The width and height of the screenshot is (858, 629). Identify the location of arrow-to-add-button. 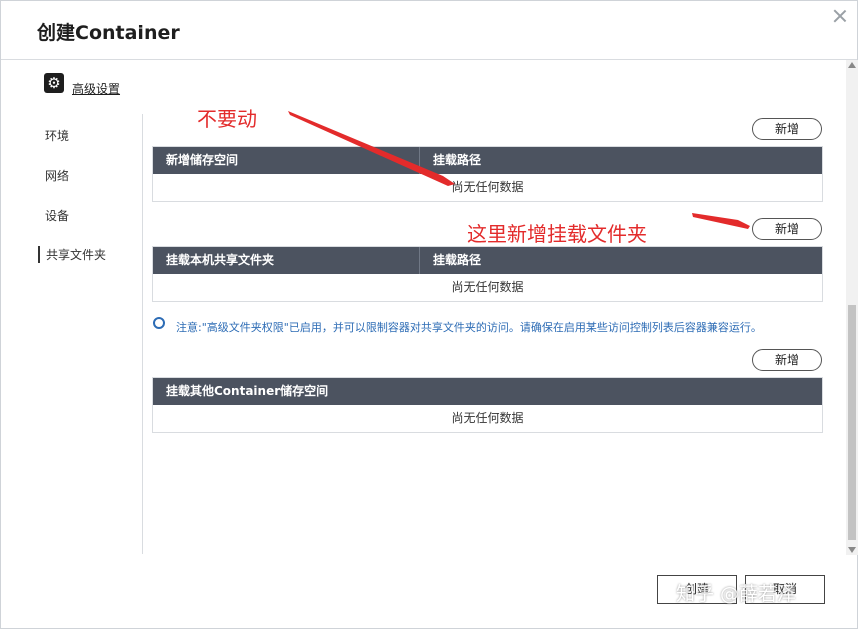
(721, 221).